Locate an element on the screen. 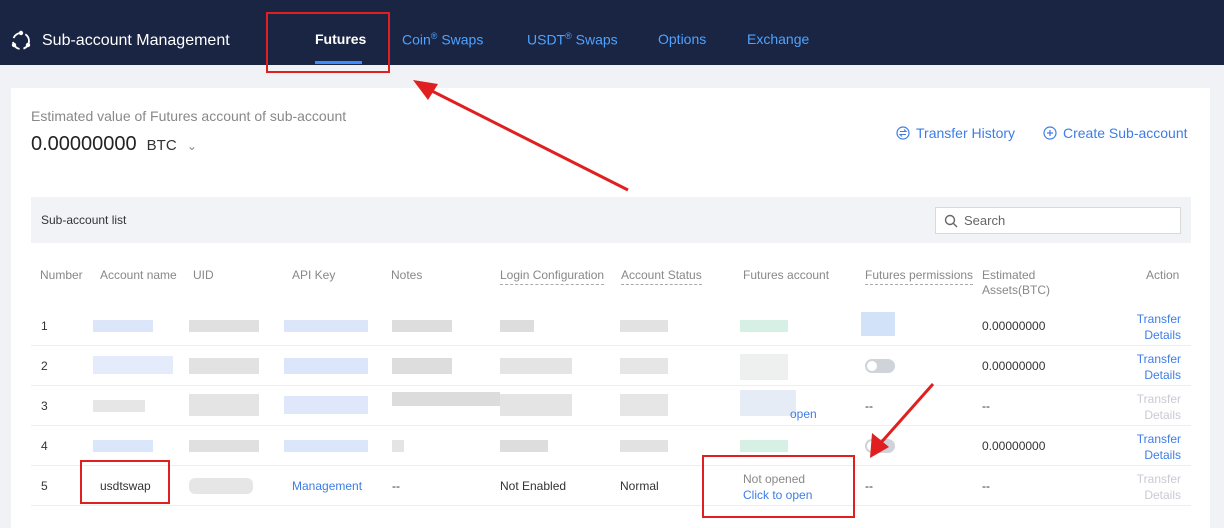 The height and width of the screenshot is (528, 1224). arrow-head-icon is located at coordinates (425, 90).